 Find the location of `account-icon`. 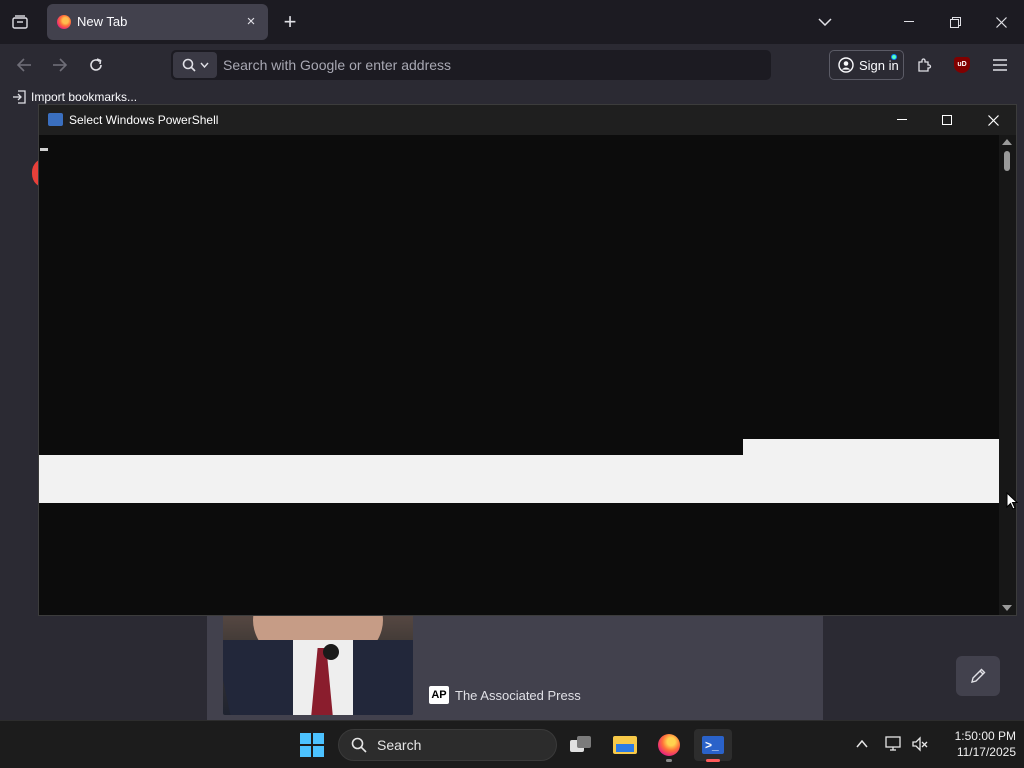

account-icon is located at coordinates (846, 65).